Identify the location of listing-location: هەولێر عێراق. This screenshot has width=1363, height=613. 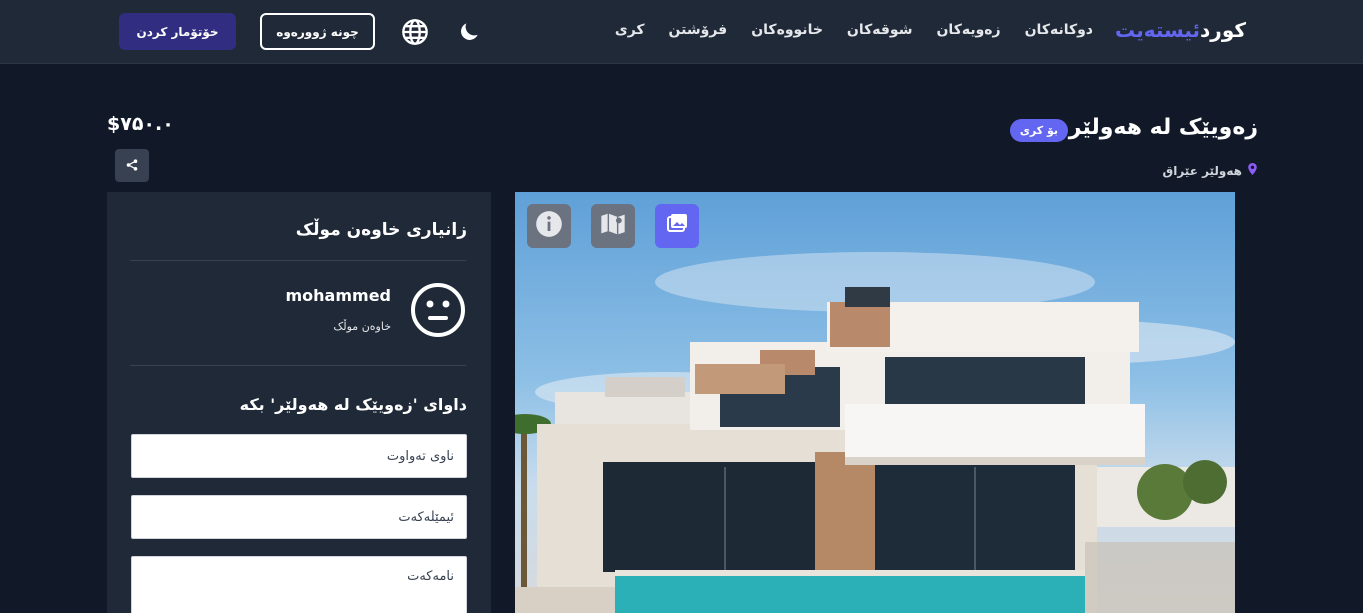
(1209, 170).